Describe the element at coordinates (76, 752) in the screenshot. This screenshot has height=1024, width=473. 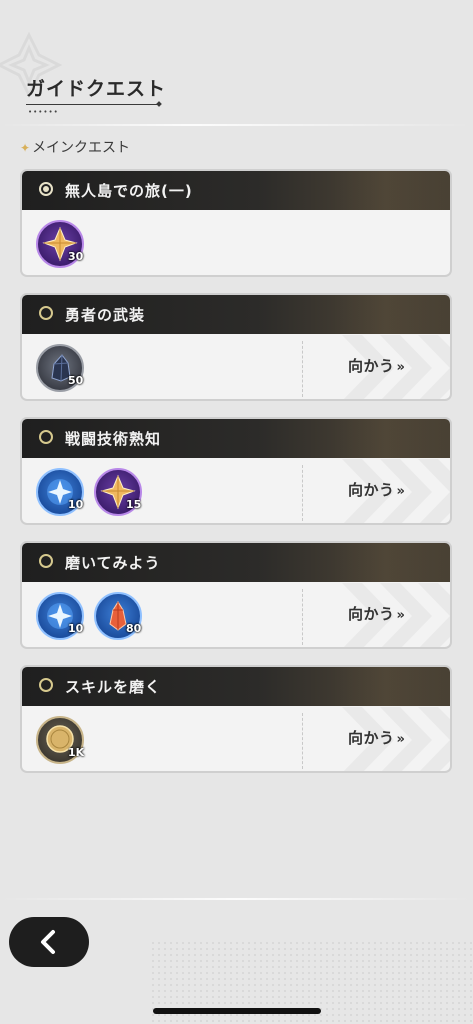
I see `reward-count: 1K` at that location.